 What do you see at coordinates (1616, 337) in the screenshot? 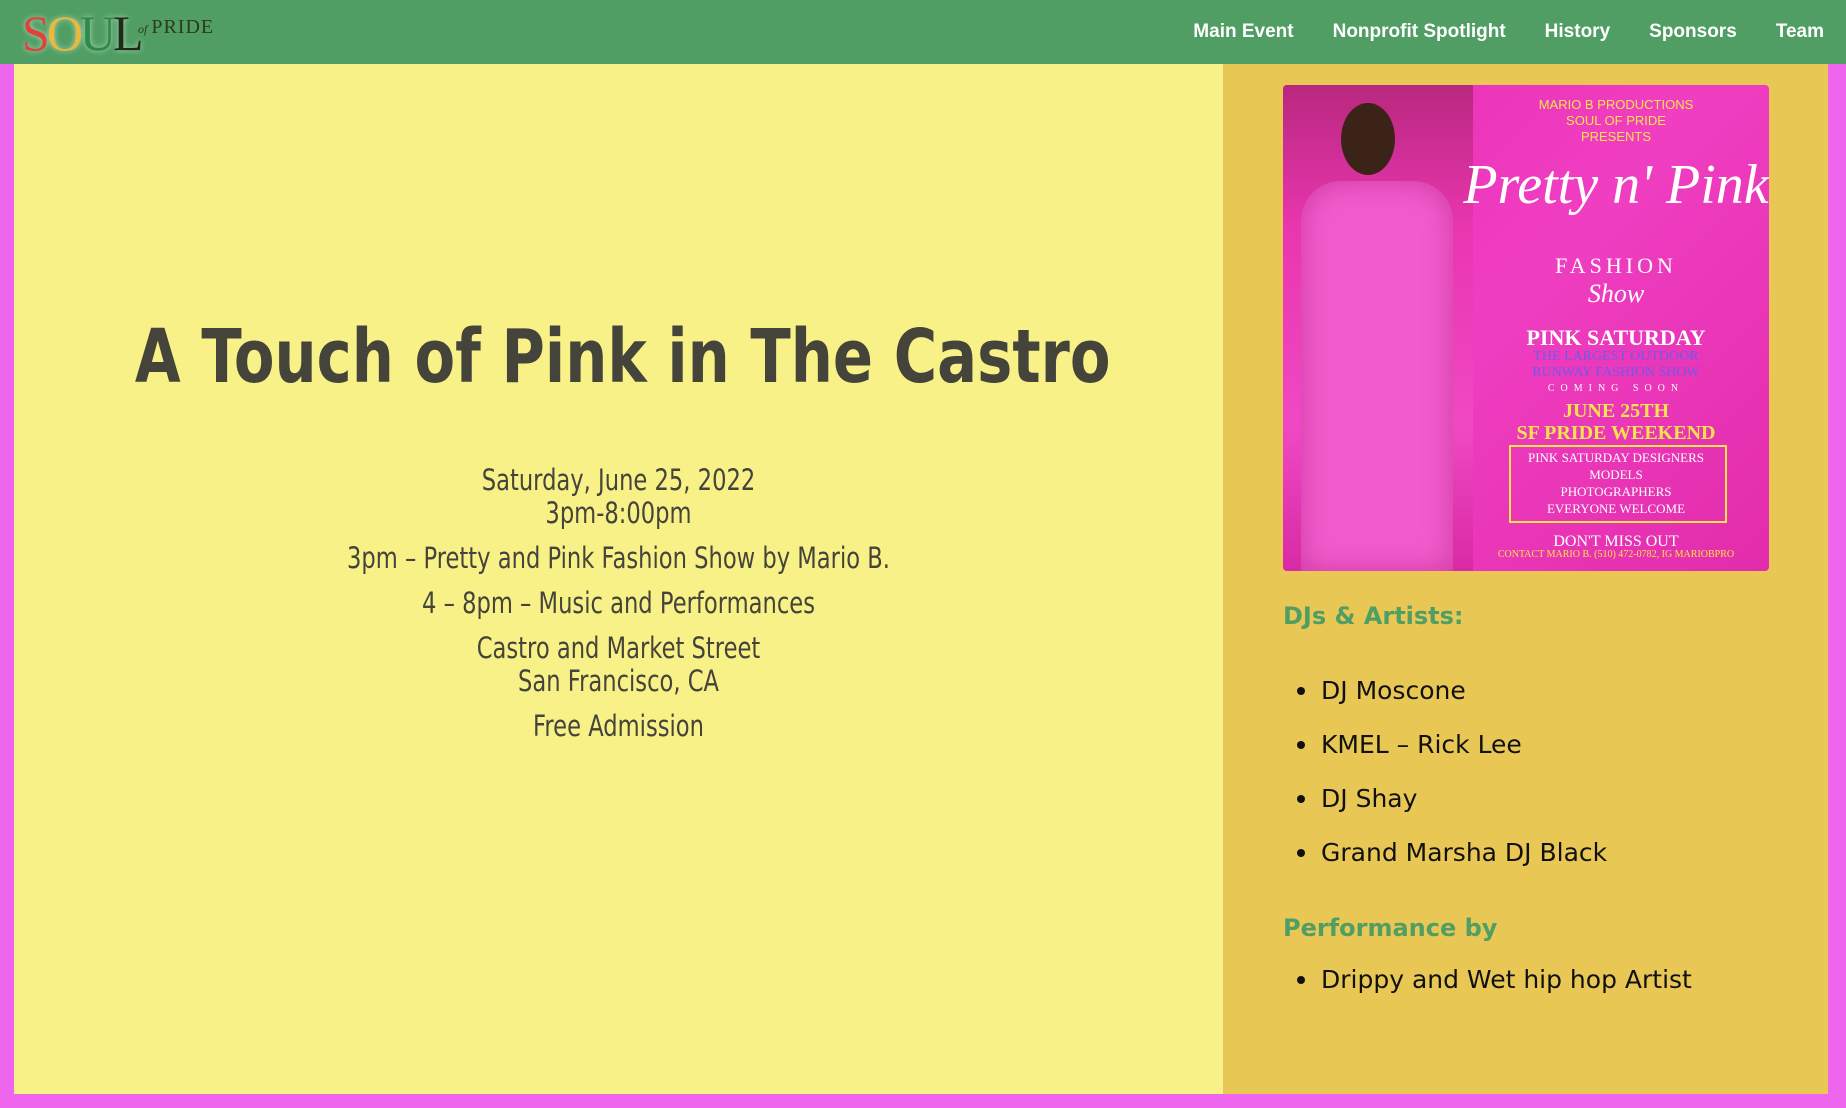
I see `flyer-event-name: PINK SATURDAY` at bounding box center [1616, 337].